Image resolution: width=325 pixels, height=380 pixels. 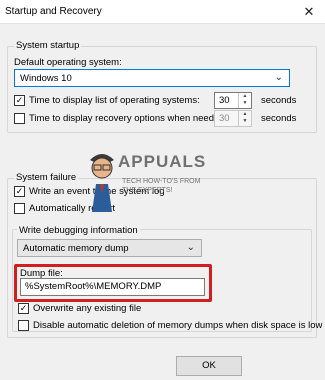 What do you see at coordinates (87, 308) in the screenshot?
I see `overwrite-label: Overwrite any existing file` at bounding box center [87, 308].